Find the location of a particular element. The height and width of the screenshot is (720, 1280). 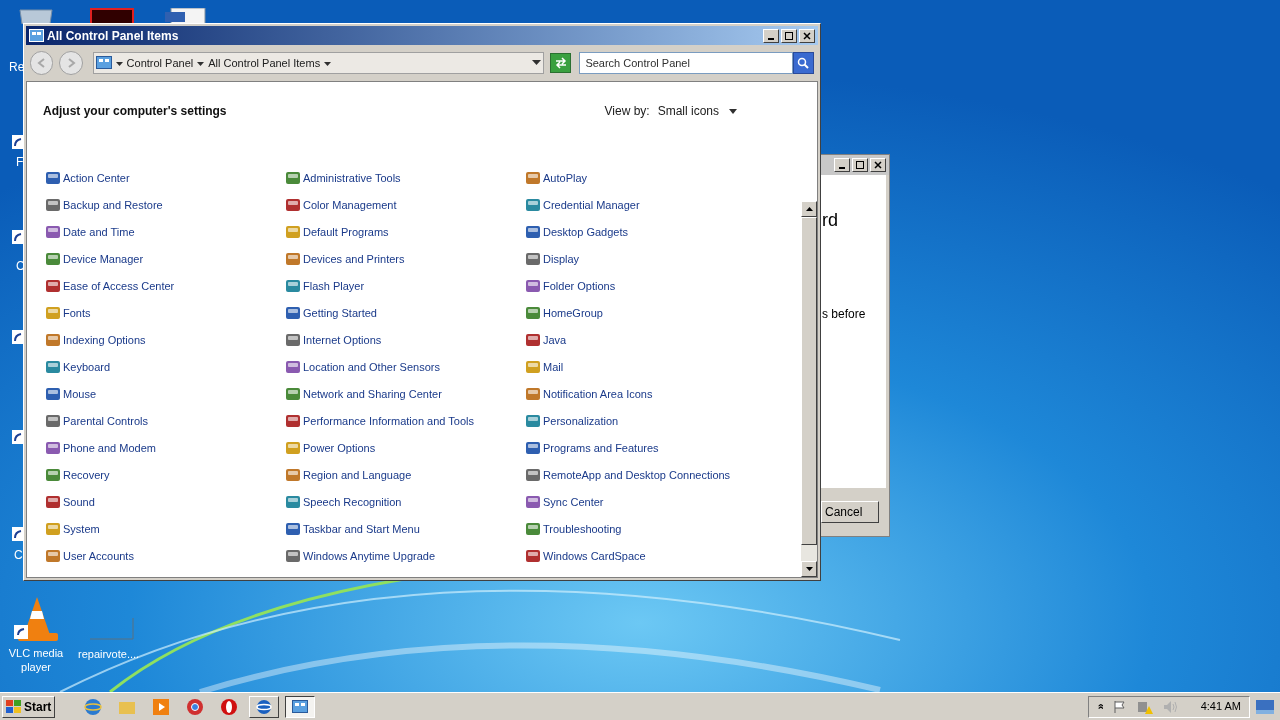

flag-icon is located at coordinates (1119, 706).